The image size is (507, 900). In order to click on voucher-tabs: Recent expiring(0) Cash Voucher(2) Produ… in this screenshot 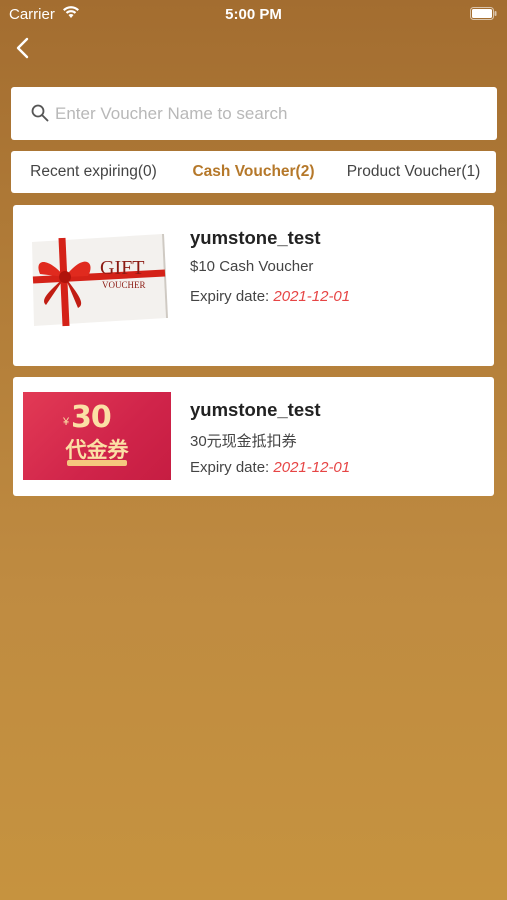, I will do `click(253, 172)`.